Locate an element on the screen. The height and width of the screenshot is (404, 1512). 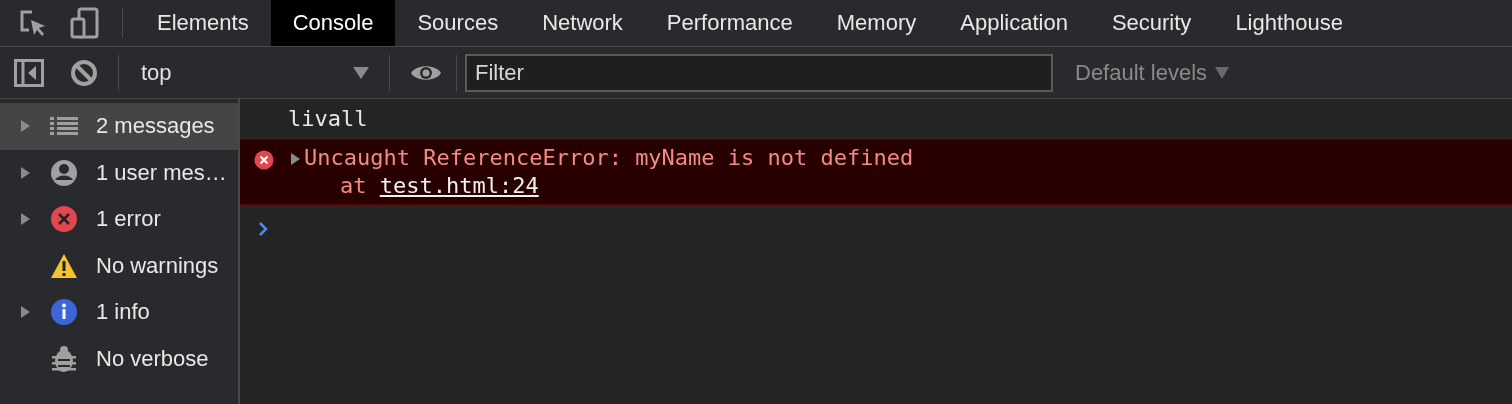
info-icon is located at coordinates (64, 312).